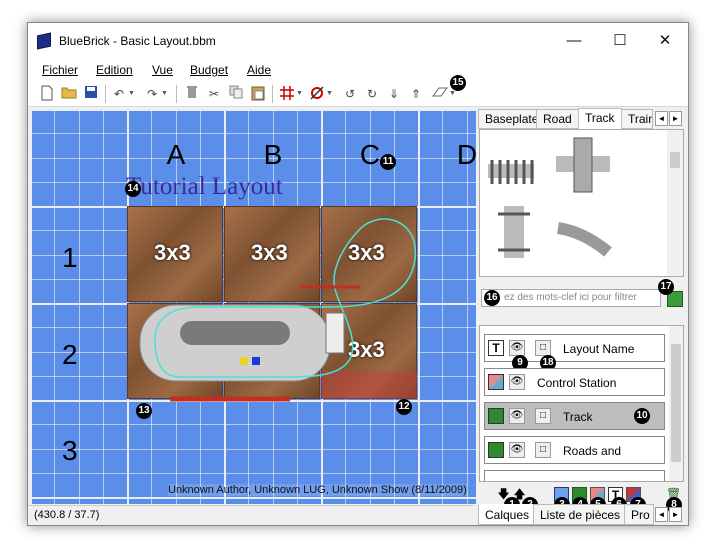 The image size is (716, 552). What do you see at coordinates (137, 41) in the screenshot?
I see `window-title: BlueBrick - Basic Layout.bbm` at bounding box center [137, 41].